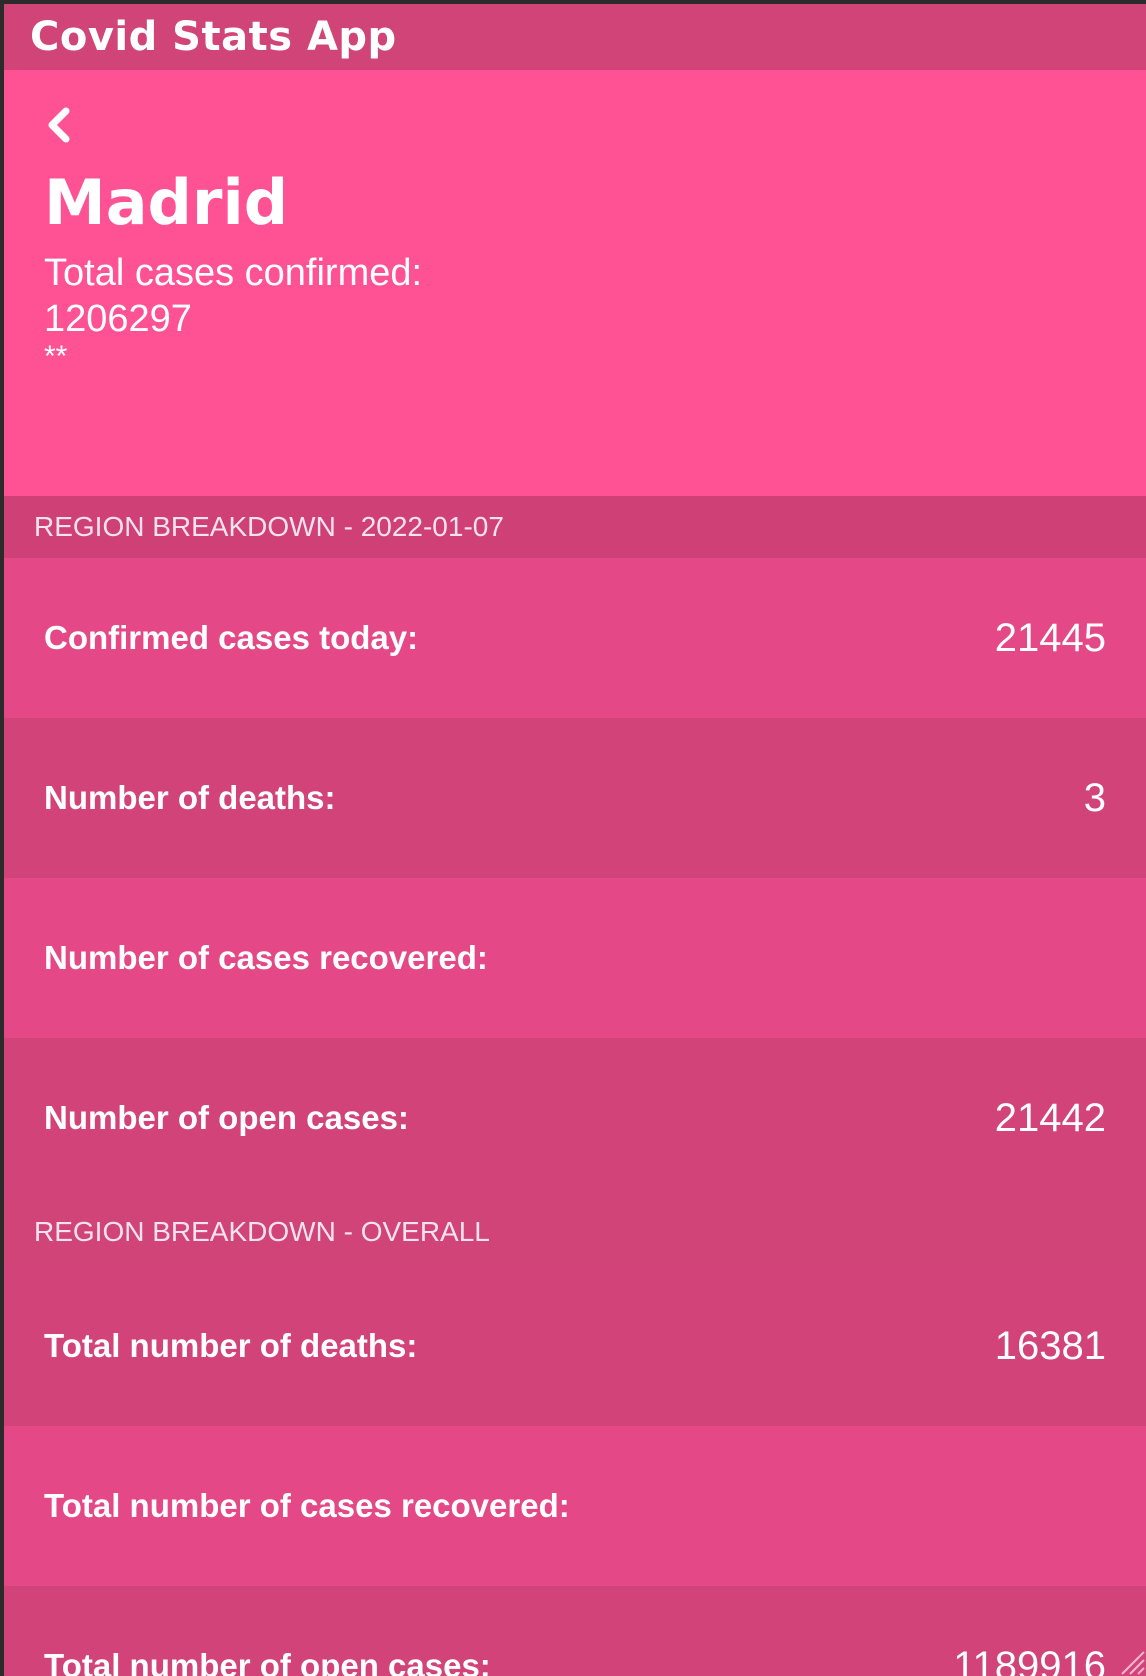 This screenshot has width=1146, height=1676. What do you see at coordinates (1050, 1345) in the screenshot?
I see `stat-value: 16381` at bounding box center [1050, 1345].